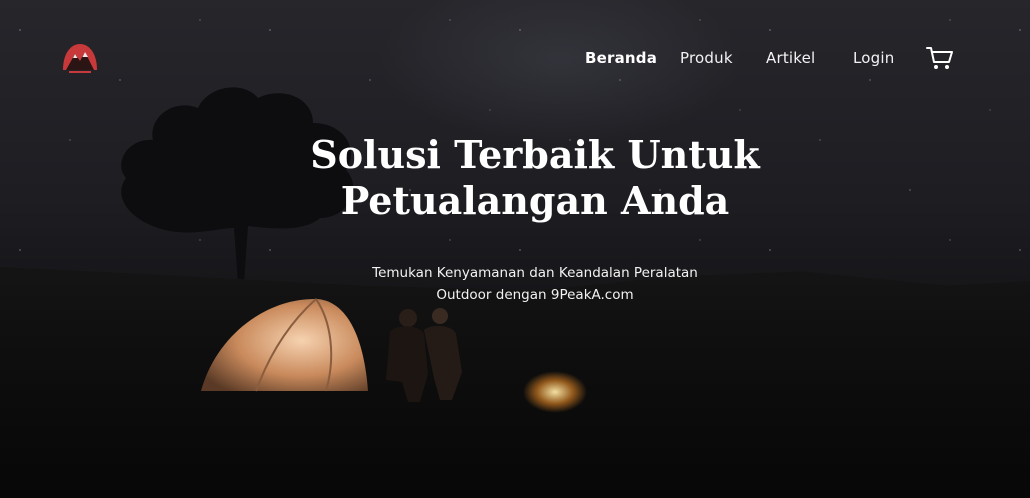 Image resolution: width=1030 pixels, height=498 pixels. What do you see at coordinates (621, 58) in the screenshot?
I see `nav-item-beranda: Beranda` at bounding box center [621, 58].